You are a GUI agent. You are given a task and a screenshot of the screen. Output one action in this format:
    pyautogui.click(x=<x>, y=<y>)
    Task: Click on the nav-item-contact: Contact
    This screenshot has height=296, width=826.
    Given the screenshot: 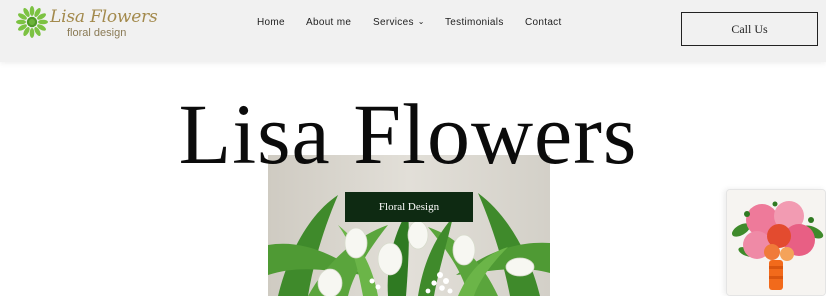 What is the action you would take?
    pyautogui.click(x=543, y=22)
    